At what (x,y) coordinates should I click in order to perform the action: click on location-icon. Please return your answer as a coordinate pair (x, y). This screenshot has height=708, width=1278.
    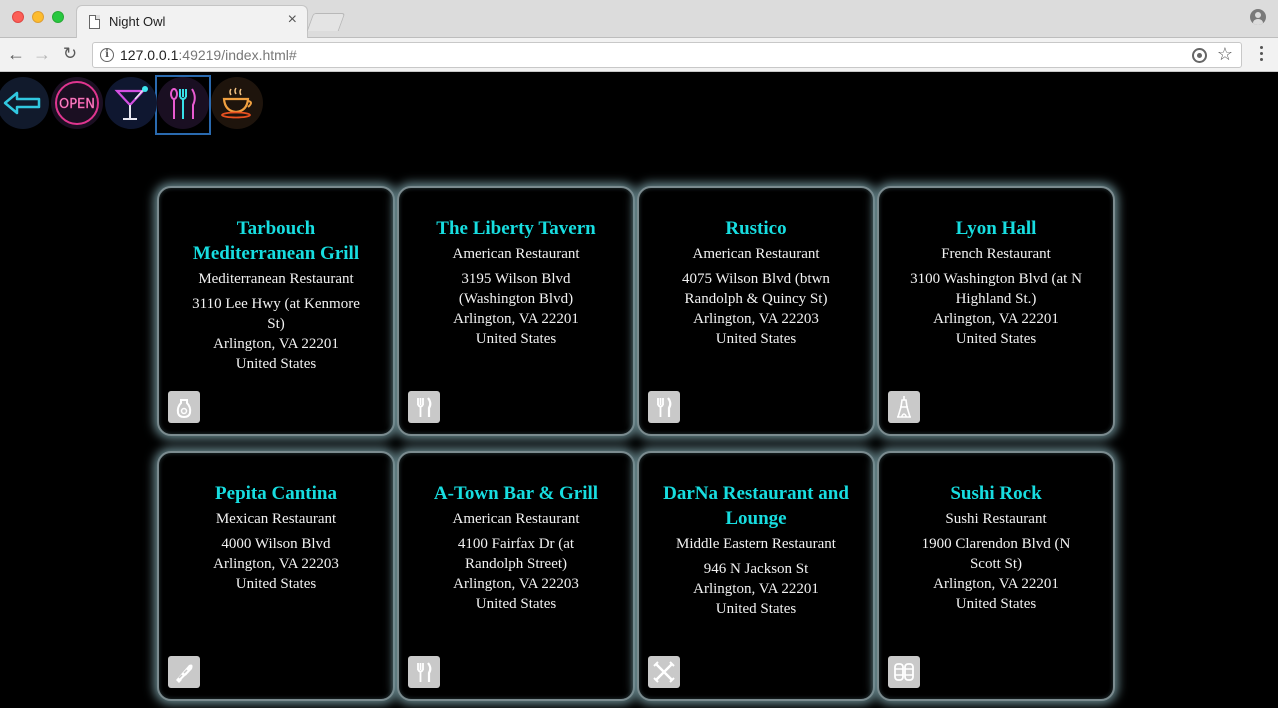
    Looking at the image, I should click on (1199, 55).